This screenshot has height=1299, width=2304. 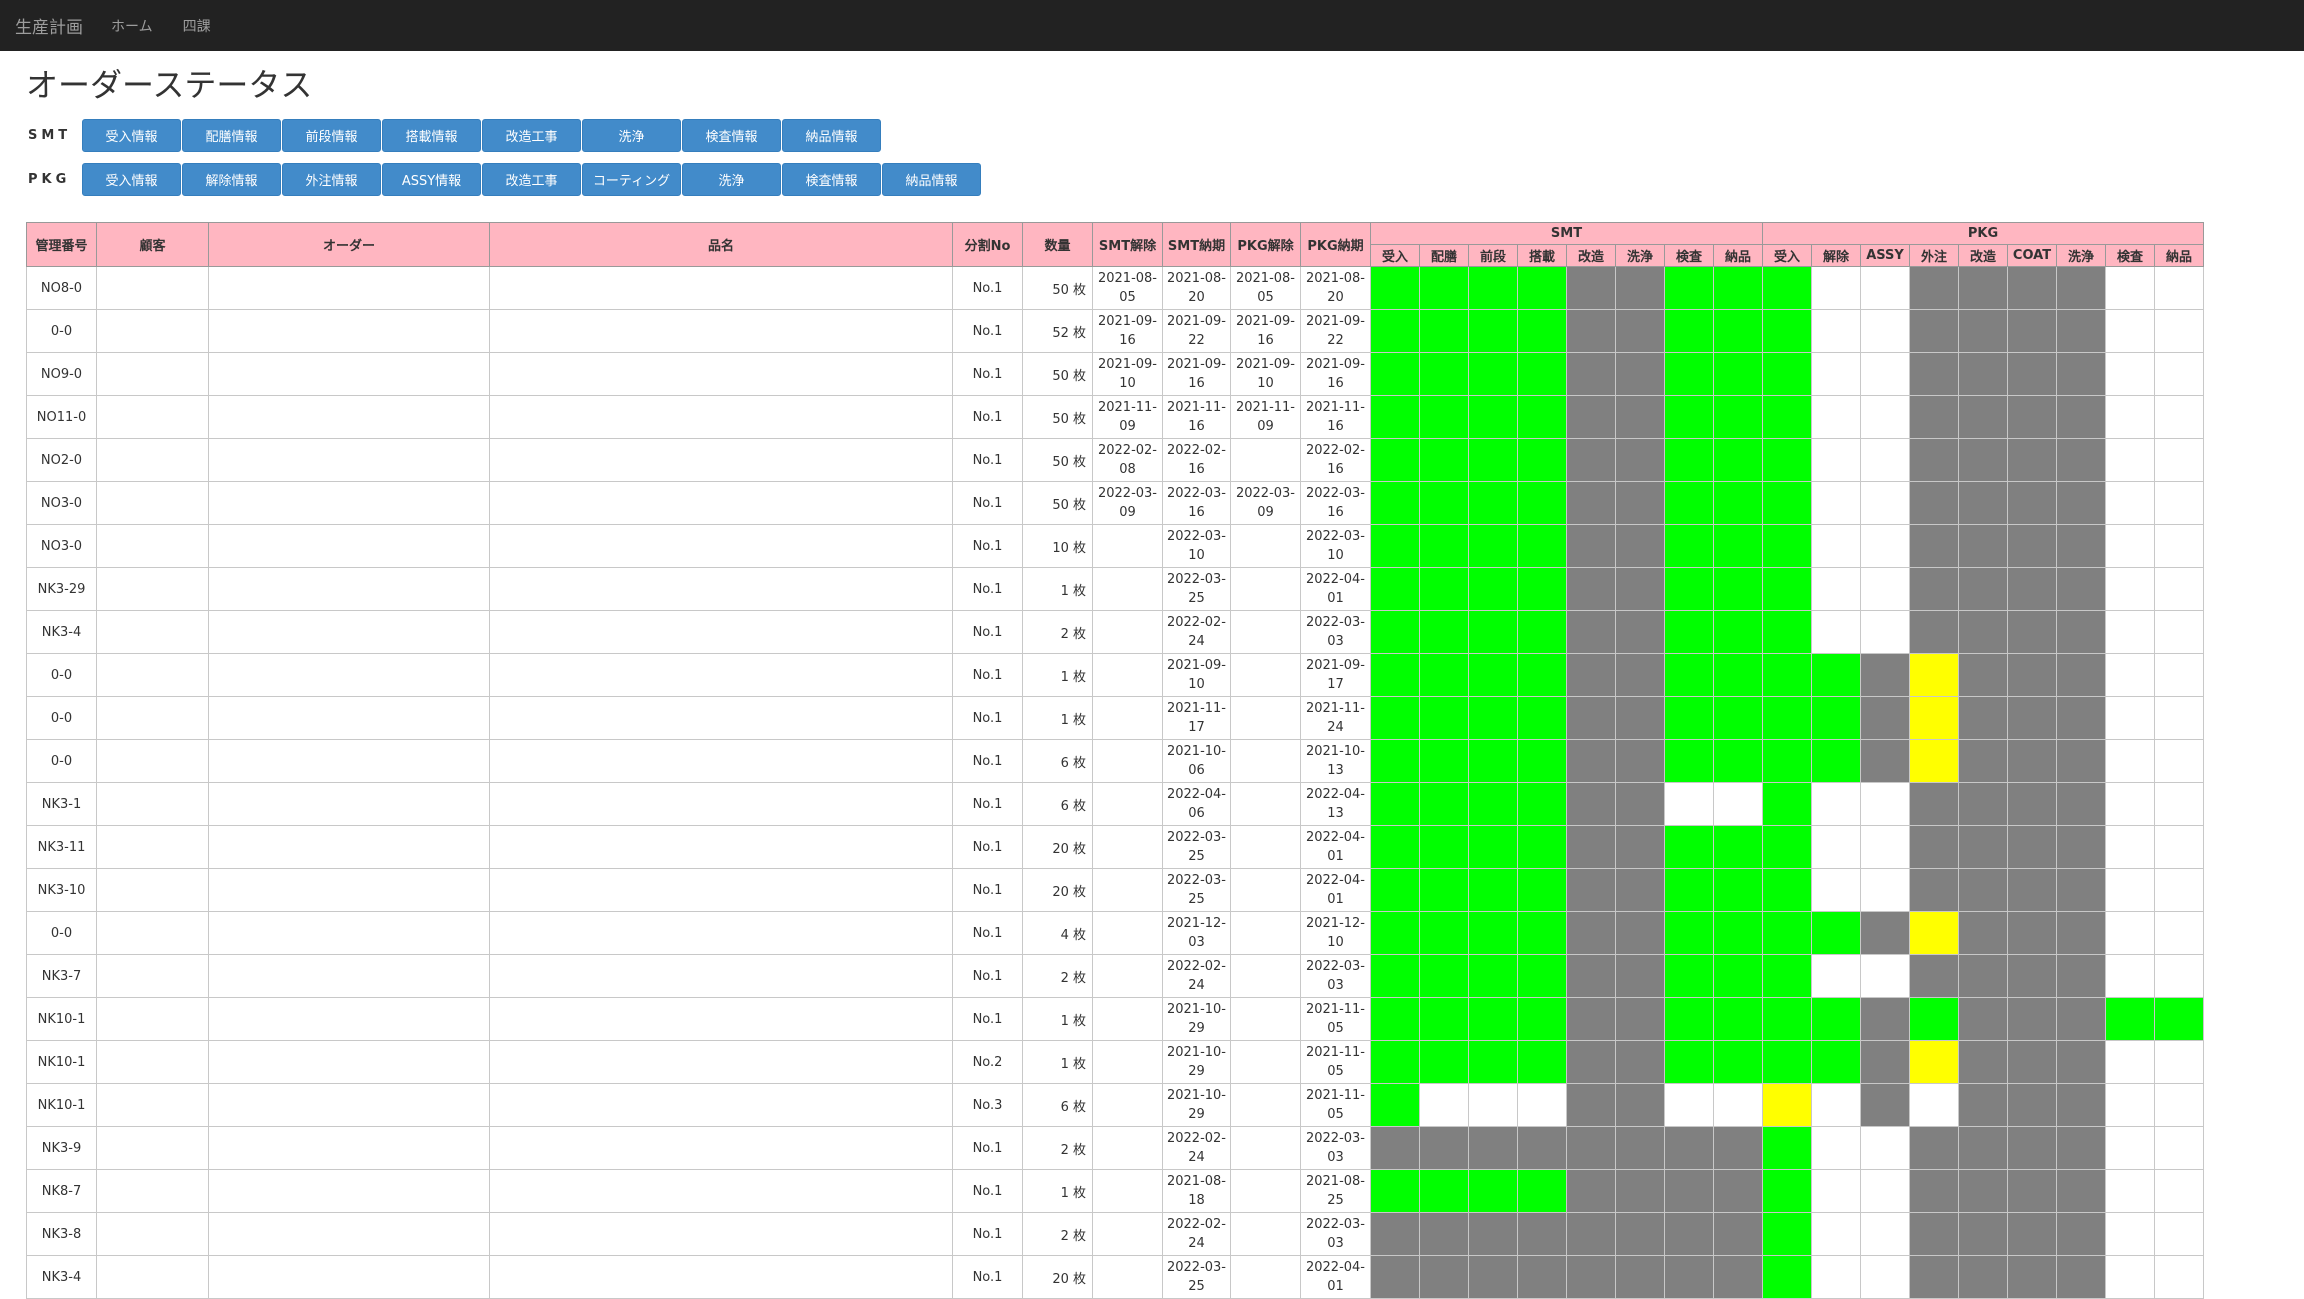 I want to click on table-row: NO3-0 No.1 10 枚 2022-03-10 2022-03-10, so click(x=1115, y=546).